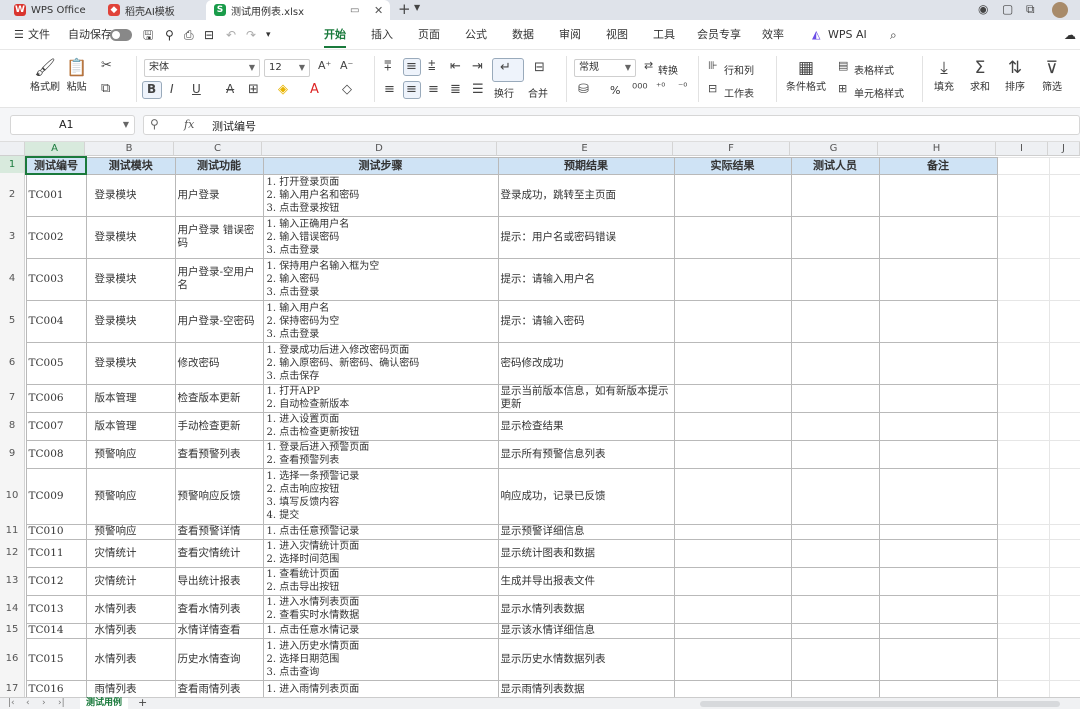  Describe the element at coordinates (231, 35) in the screenshot. I see `undo-icon: ↶` at that location.